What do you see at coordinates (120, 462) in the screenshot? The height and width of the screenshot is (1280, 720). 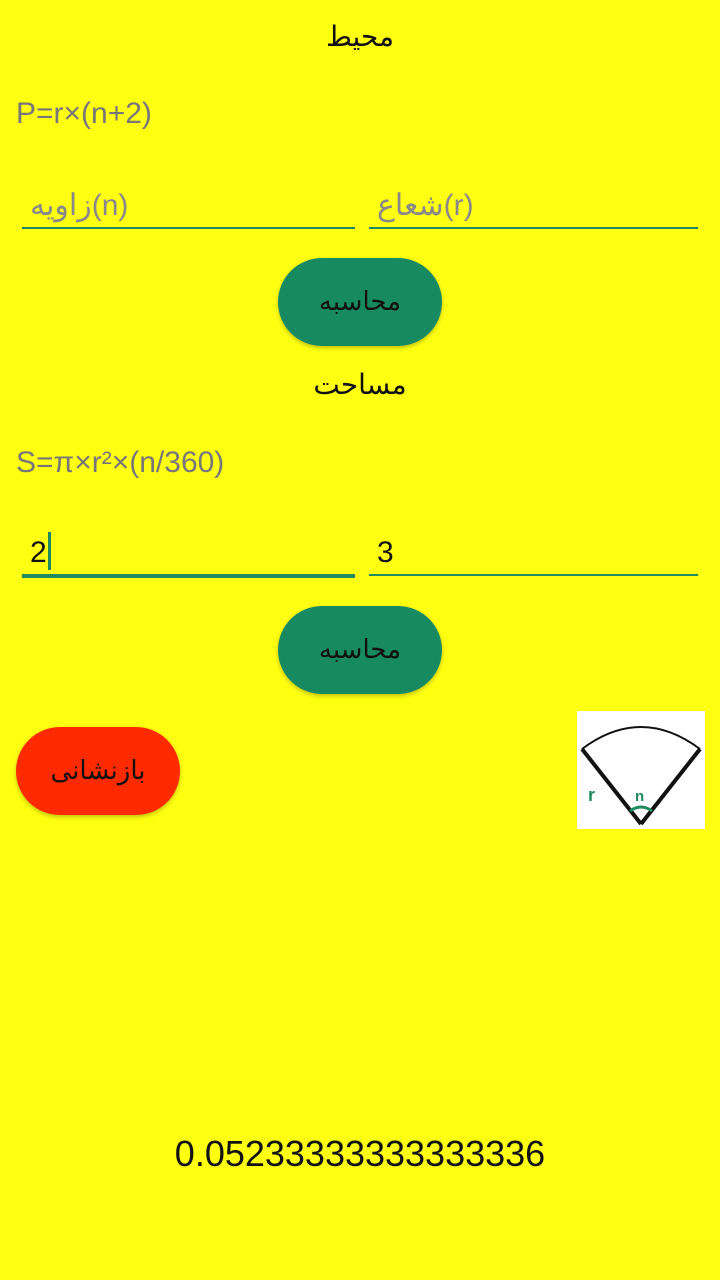 I see `area-formula: S=π×r²×(n/360)` at bounding box center [120, 462].